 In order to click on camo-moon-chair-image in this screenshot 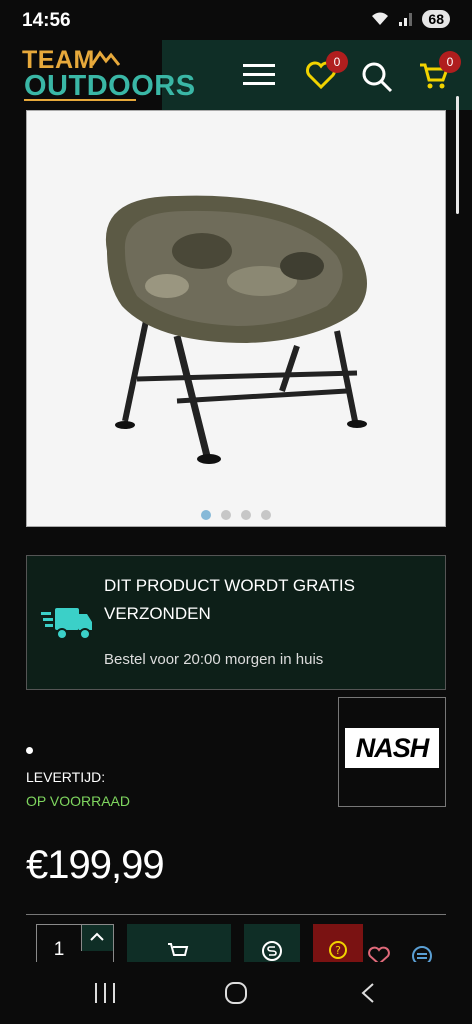, I will do `click(236, 329)`.